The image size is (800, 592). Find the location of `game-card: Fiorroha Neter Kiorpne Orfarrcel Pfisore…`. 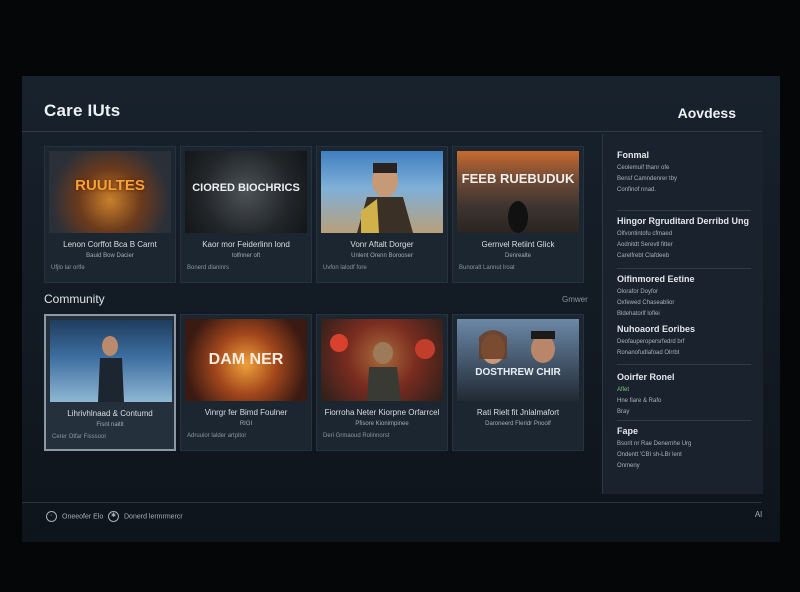

game-card: Fiorroha Neter Kiorpne Orfarrcel Pfisore… is located at coordinates (382, 382).